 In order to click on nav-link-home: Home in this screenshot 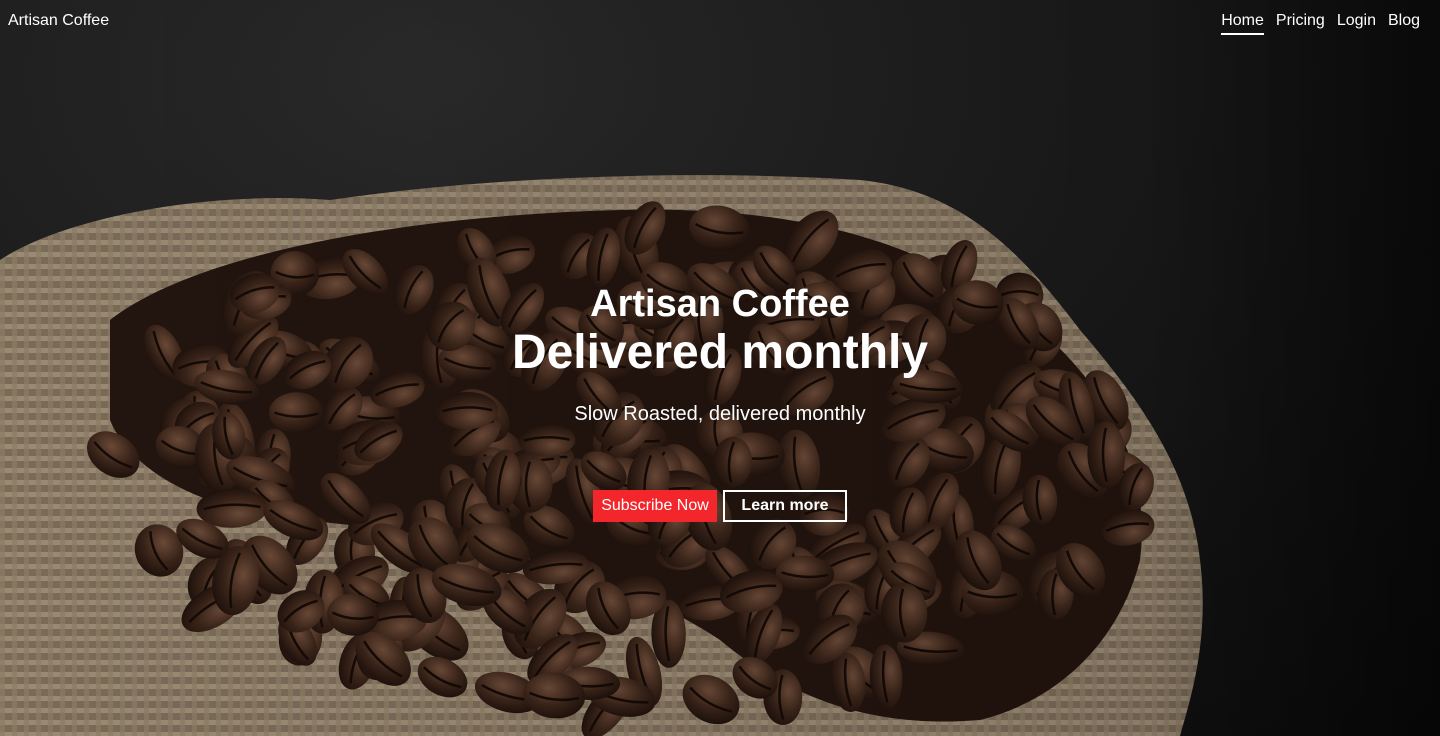, I will do `click(1242, 23)`.